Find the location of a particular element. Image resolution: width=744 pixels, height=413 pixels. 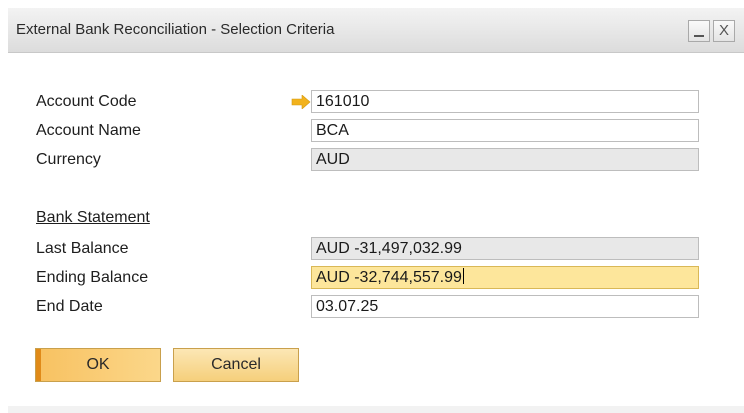

last-balance-label: Last Balance is located at coordinates (82, 248).